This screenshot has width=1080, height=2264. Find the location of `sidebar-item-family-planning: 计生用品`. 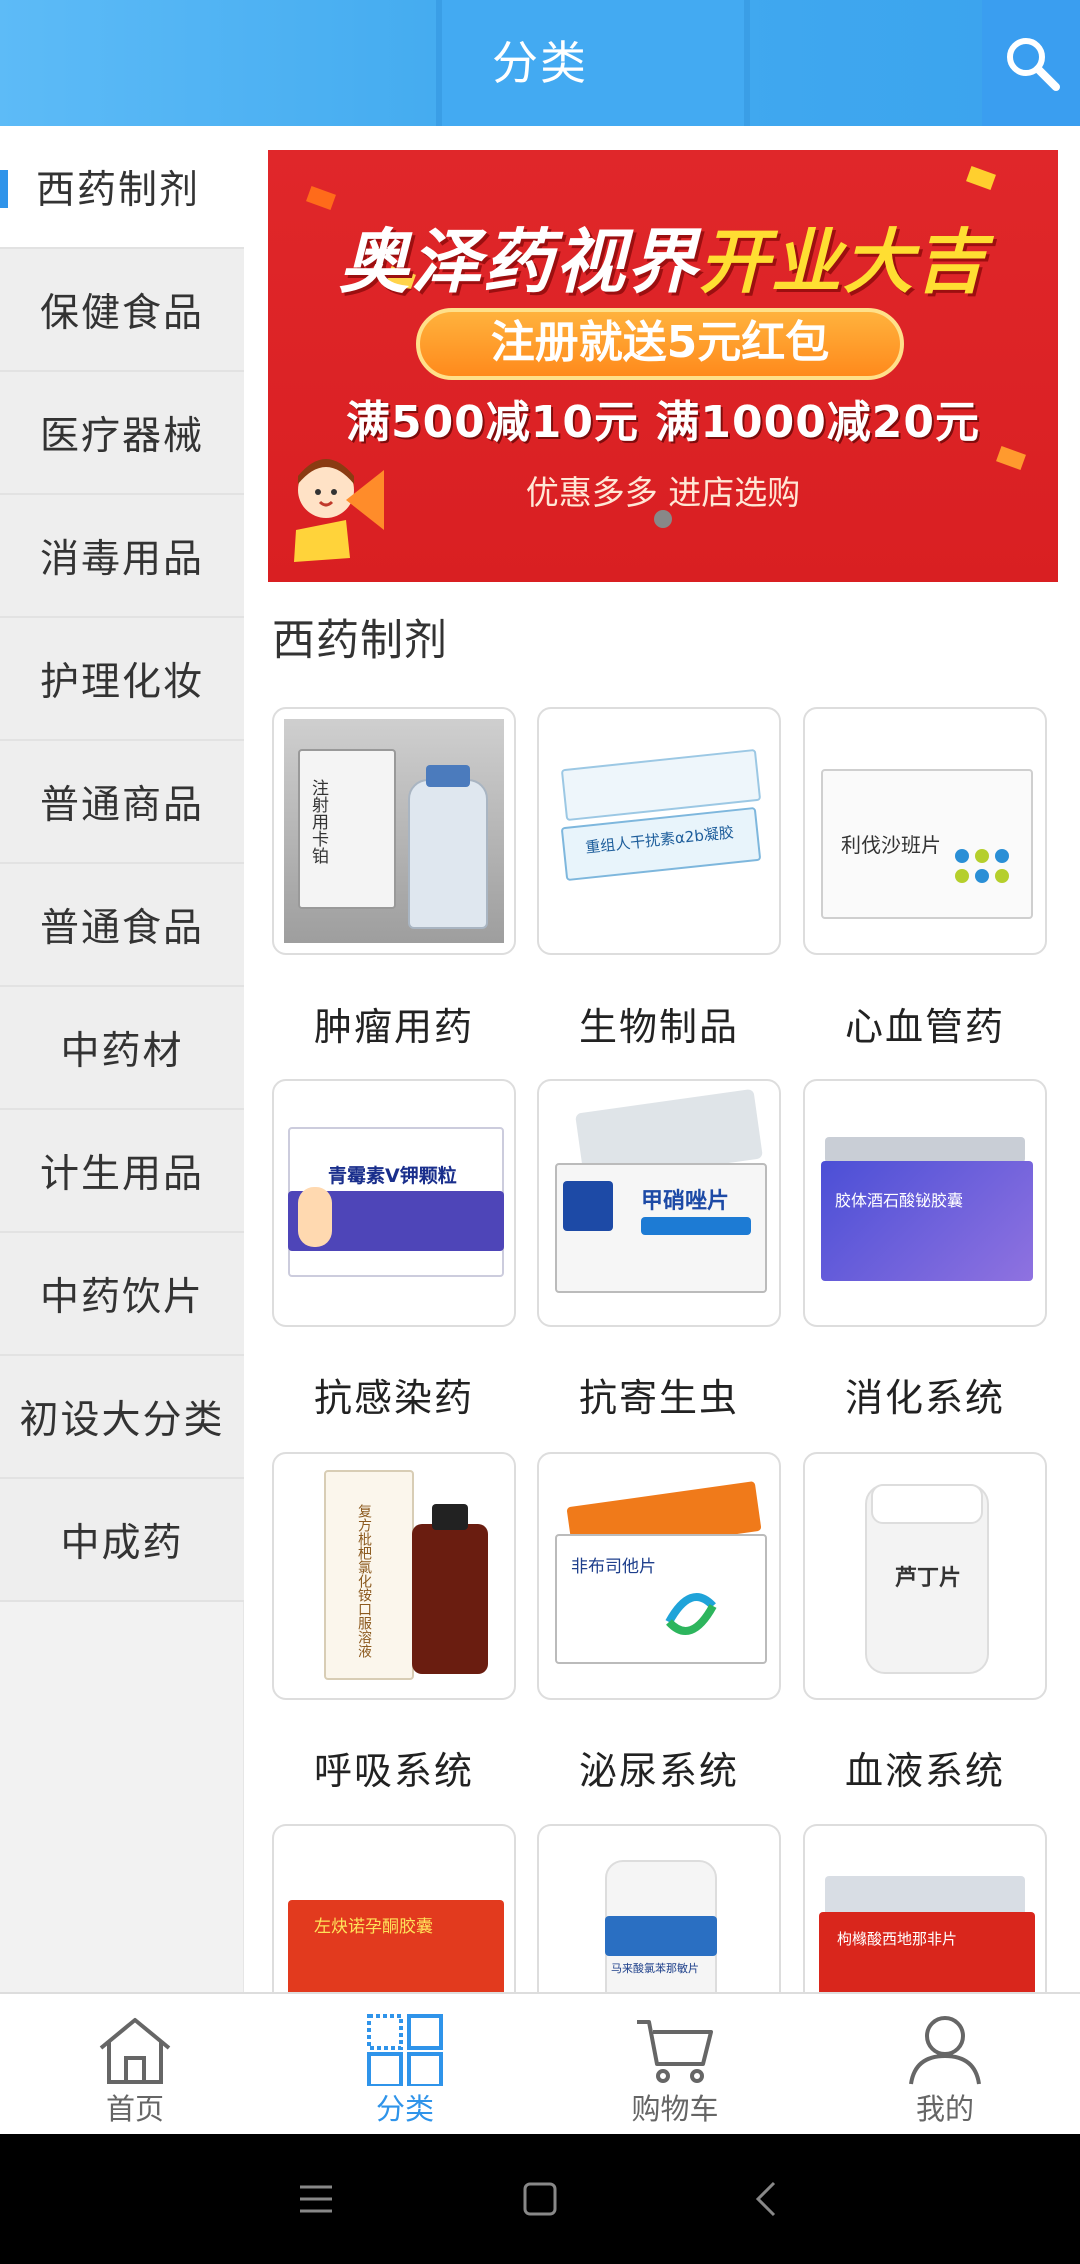

sidebar-item-family-planning: 计生用品 is located at coordinates (122, 1171).